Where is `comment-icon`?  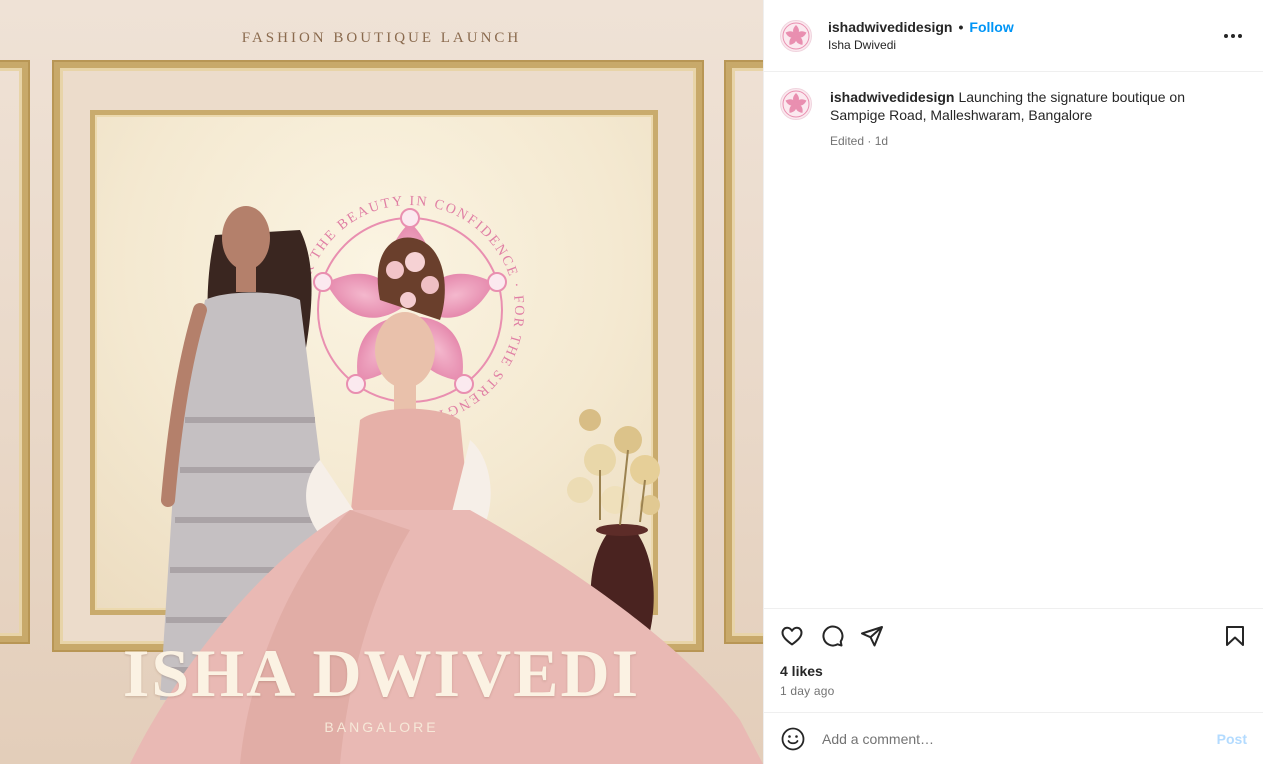
comment-icon is located at coordinates (833, 636).